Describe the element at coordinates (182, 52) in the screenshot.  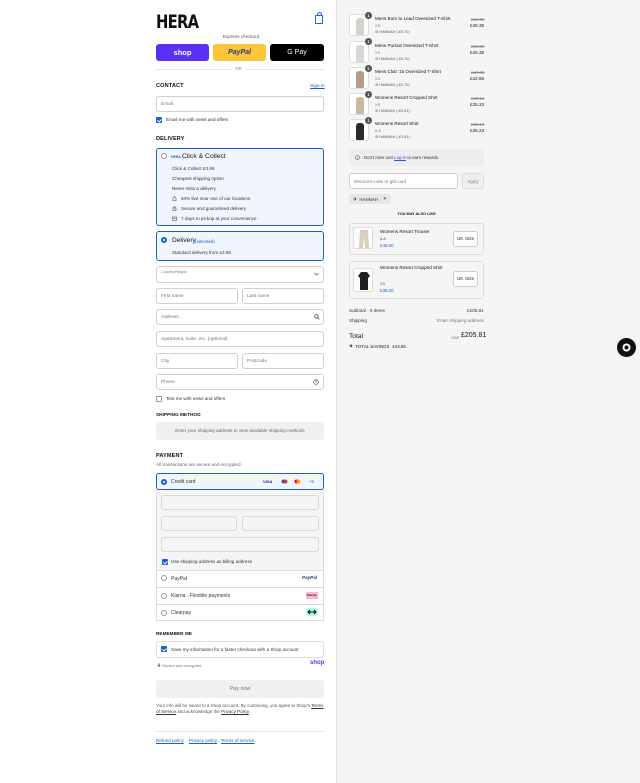
I see `shop-pay-button: shop` at that location.